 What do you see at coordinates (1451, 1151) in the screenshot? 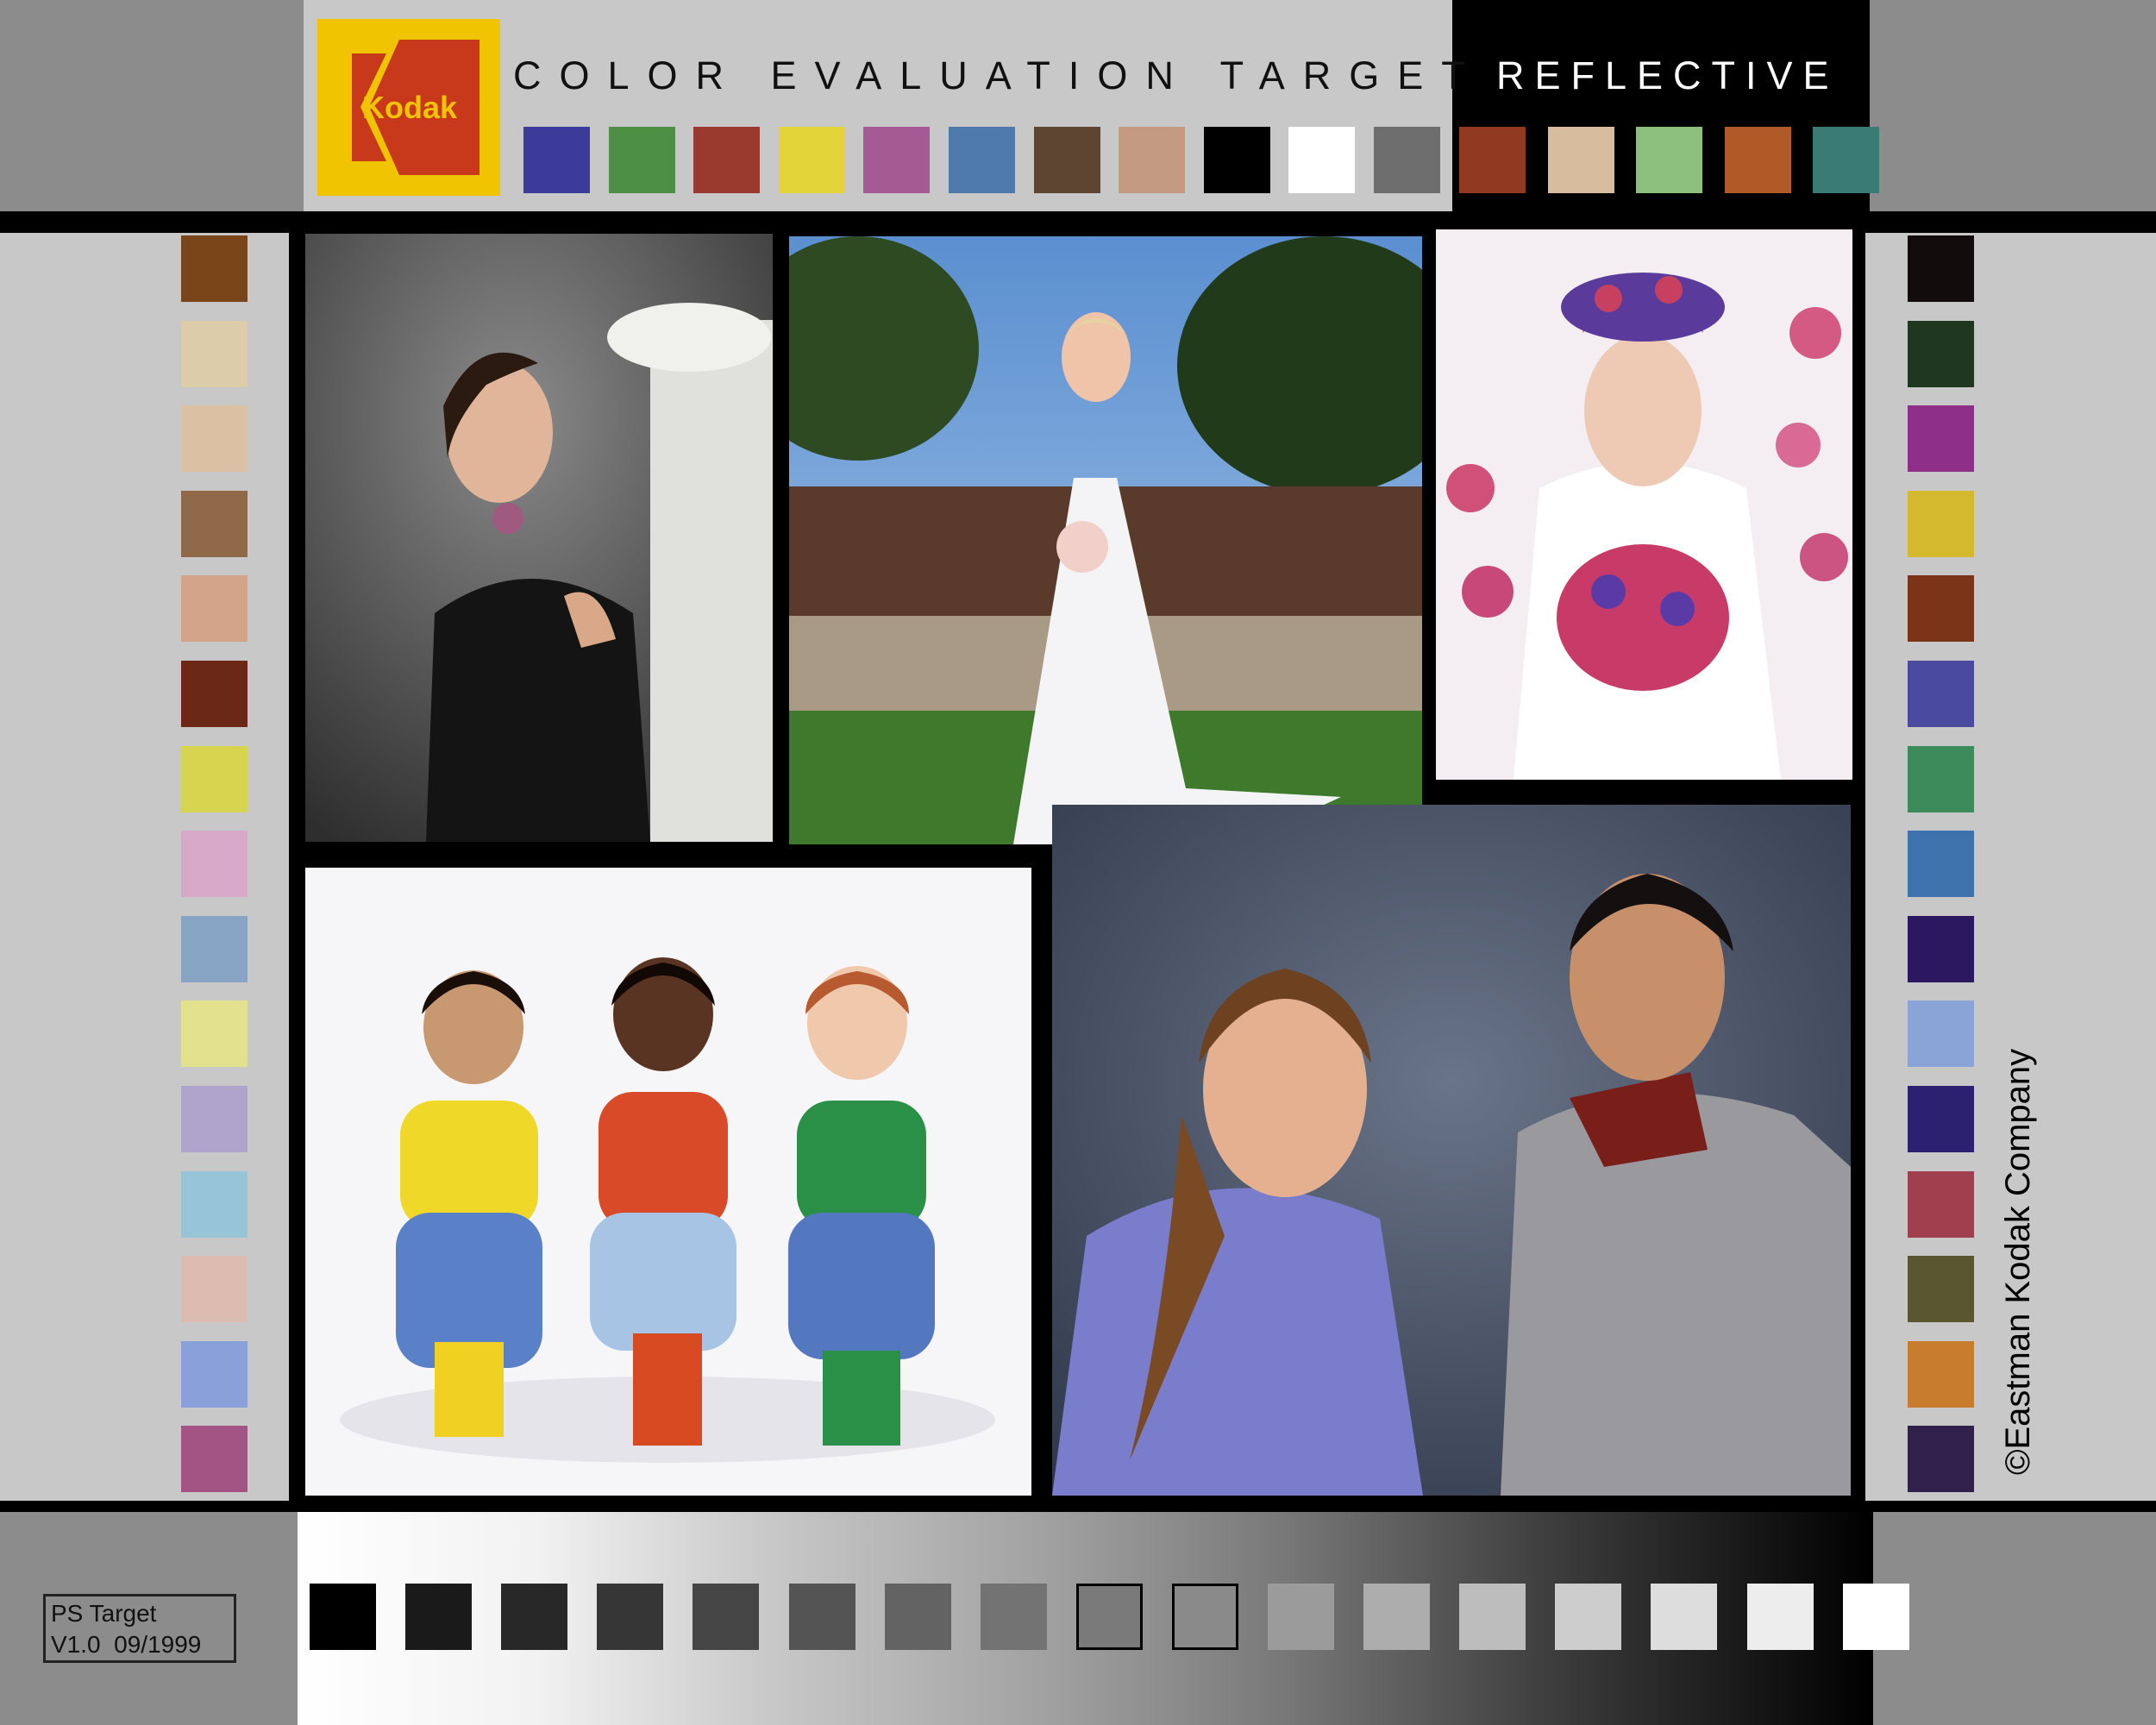
I see `couple-portrait-photo` at bounding box center [1451, 1151].